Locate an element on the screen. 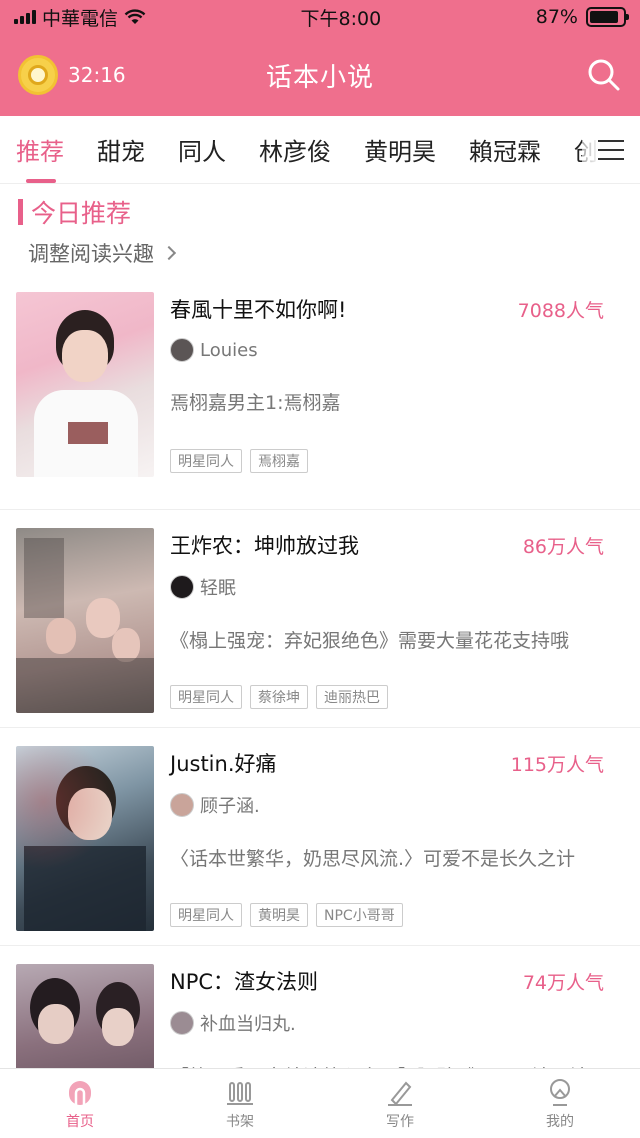 The height and width of the screenshot is (1138, 640). bottom-nav: 首页 书架 写作 我的 is located at coordinates (320, 1103).